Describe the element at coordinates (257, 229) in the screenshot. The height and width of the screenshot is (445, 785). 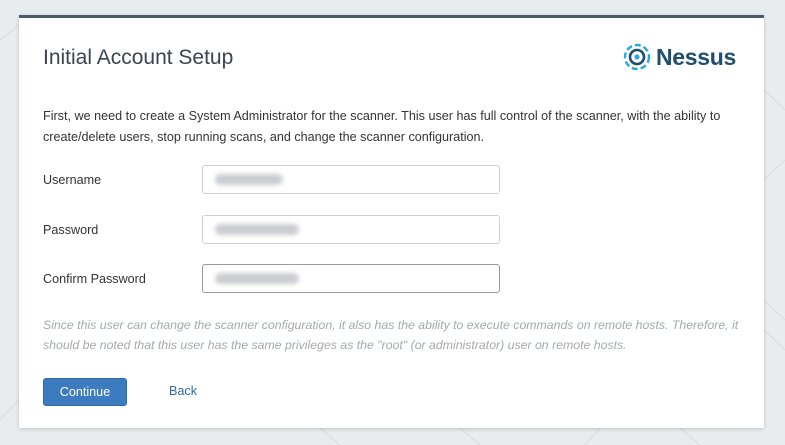
I see `redacted-password` at that location.